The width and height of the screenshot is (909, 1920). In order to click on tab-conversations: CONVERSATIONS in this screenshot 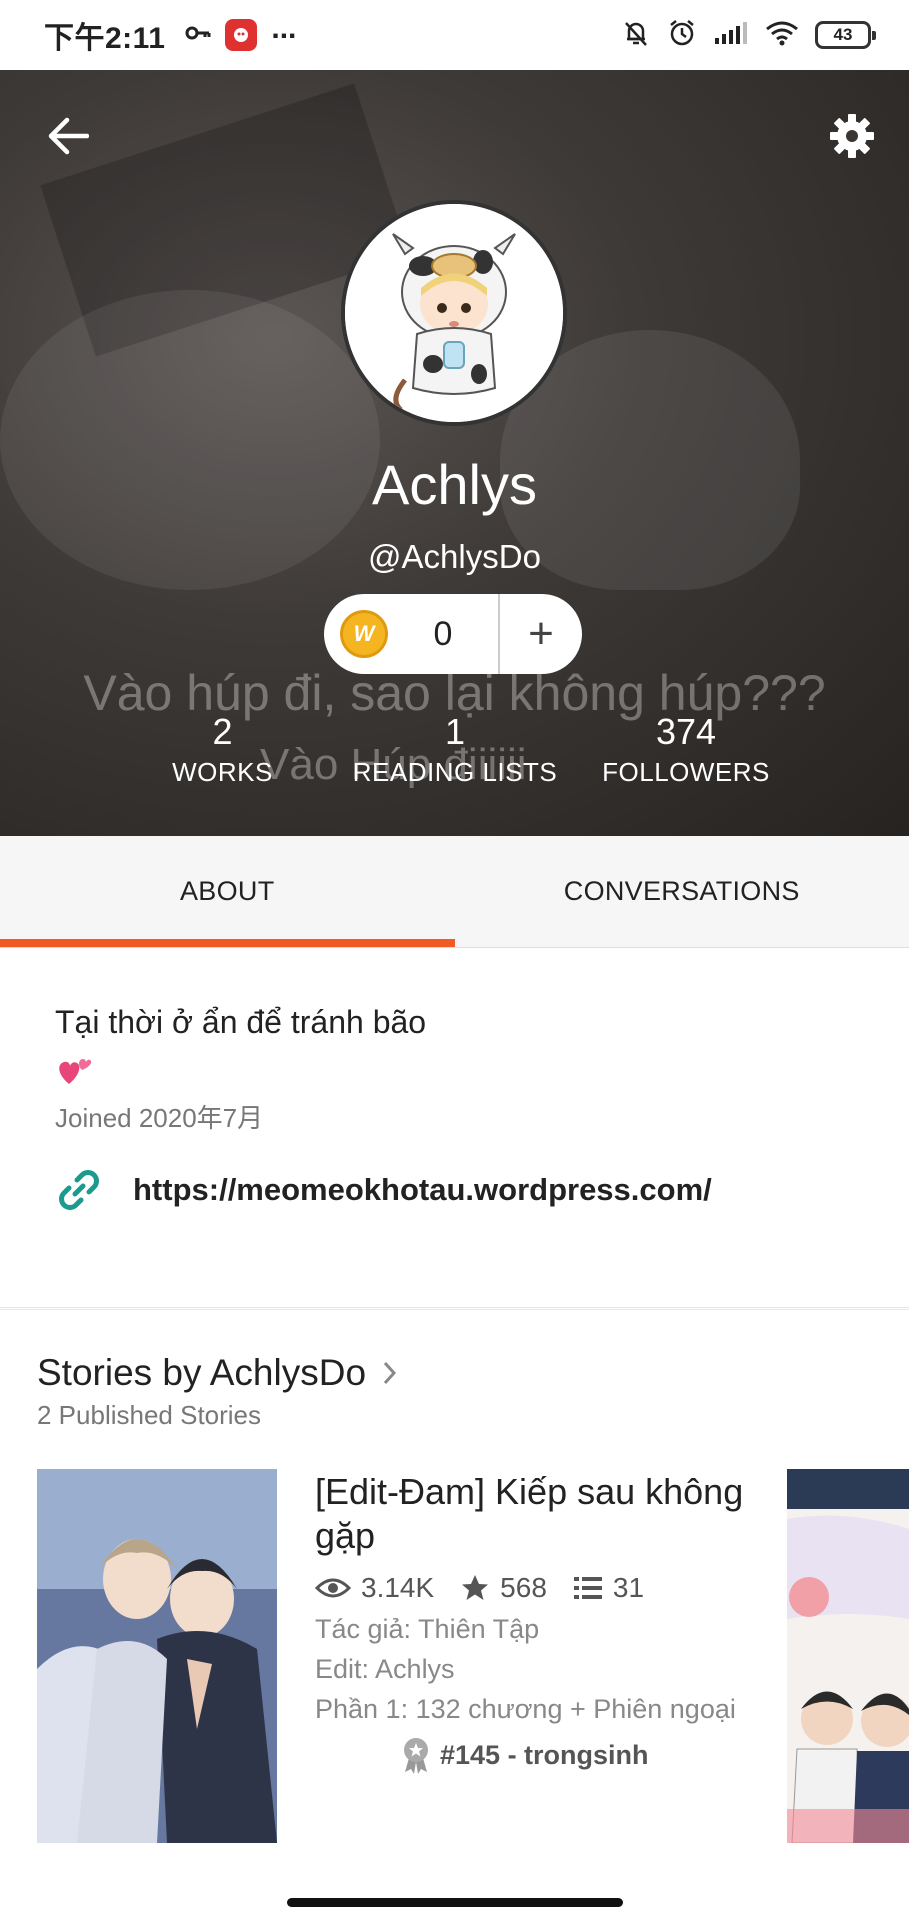, I will do `click(682, 891)`.